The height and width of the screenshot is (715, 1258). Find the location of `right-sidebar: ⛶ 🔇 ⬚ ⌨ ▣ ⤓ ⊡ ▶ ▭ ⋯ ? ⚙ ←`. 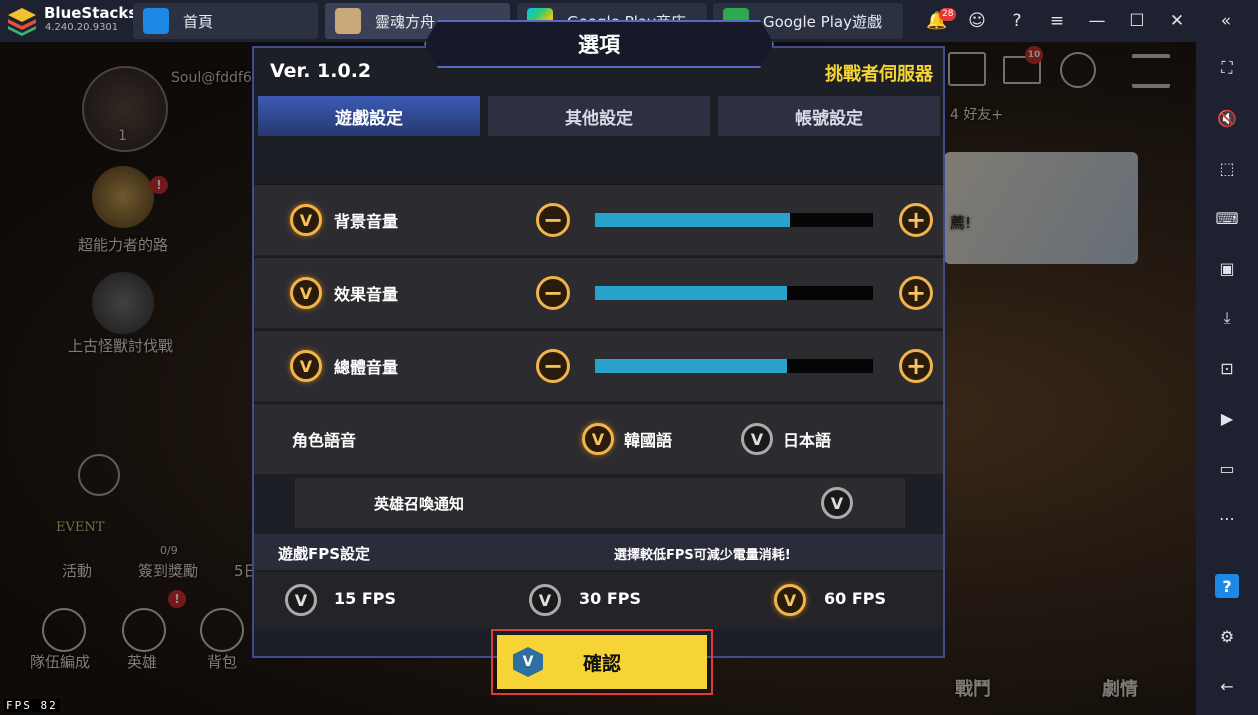

right-sidebar: ⛶ 🔇 ⬚ ⌨ ▣ ⤓ ⊡ ▶ ▭ ⋯ ? ⚙ ← is located at coordinates (1227, 378).